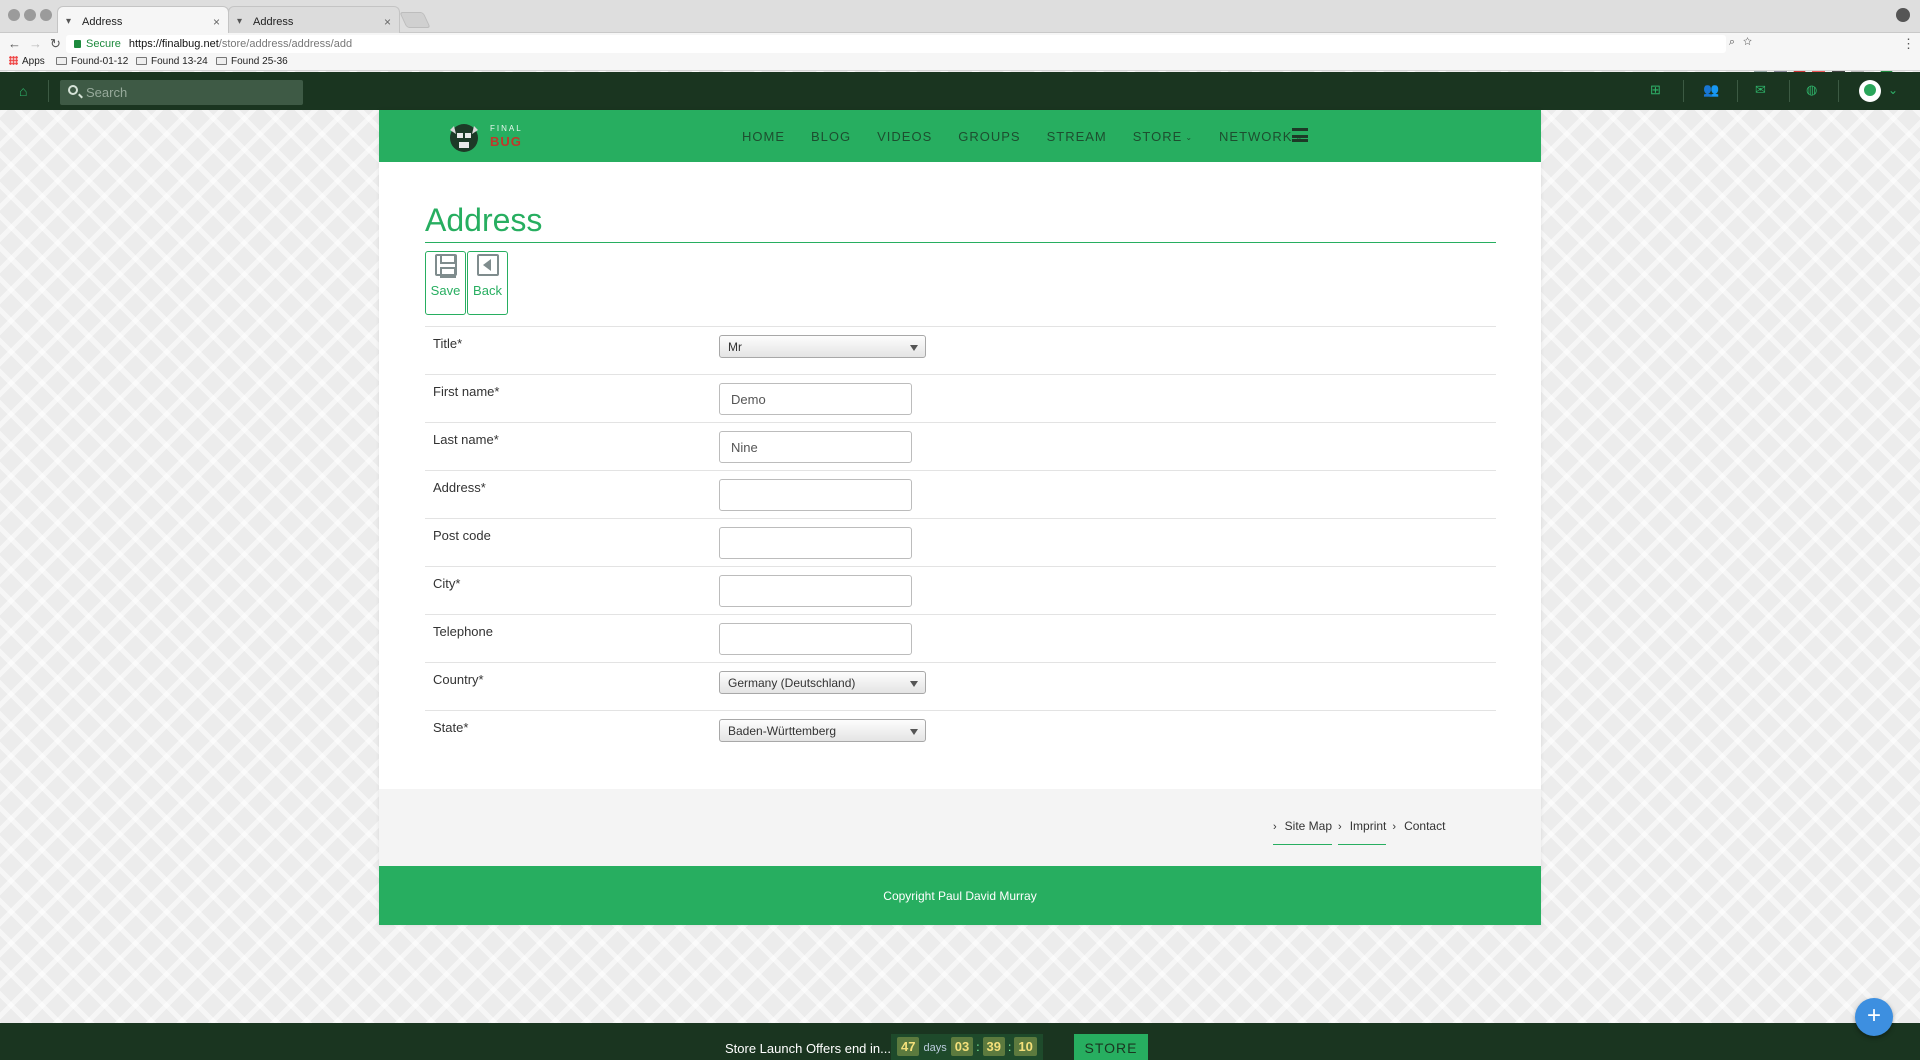  What do you see at coordinates (23, 91) in the screenshot?
I see `home-icon: ⌂` at bounding box center [23, 91].